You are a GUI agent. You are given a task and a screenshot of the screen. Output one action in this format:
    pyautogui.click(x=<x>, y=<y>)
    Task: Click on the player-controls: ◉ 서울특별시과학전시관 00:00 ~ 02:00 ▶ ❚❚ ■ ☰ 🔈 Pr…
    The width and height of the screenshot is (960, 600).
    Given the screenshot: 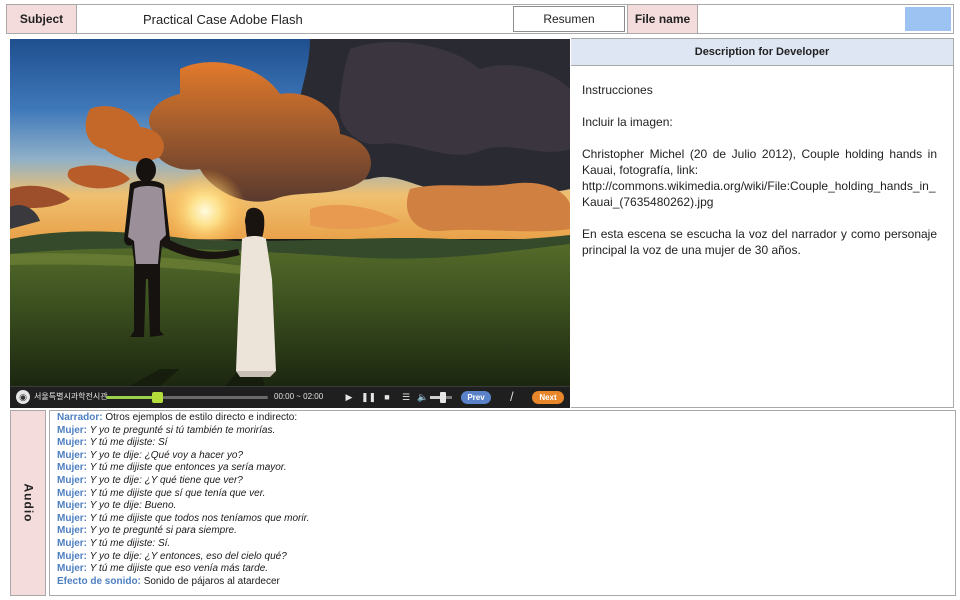 What is the action you would take?
    pyautogui.click(x=290, y=397)
    